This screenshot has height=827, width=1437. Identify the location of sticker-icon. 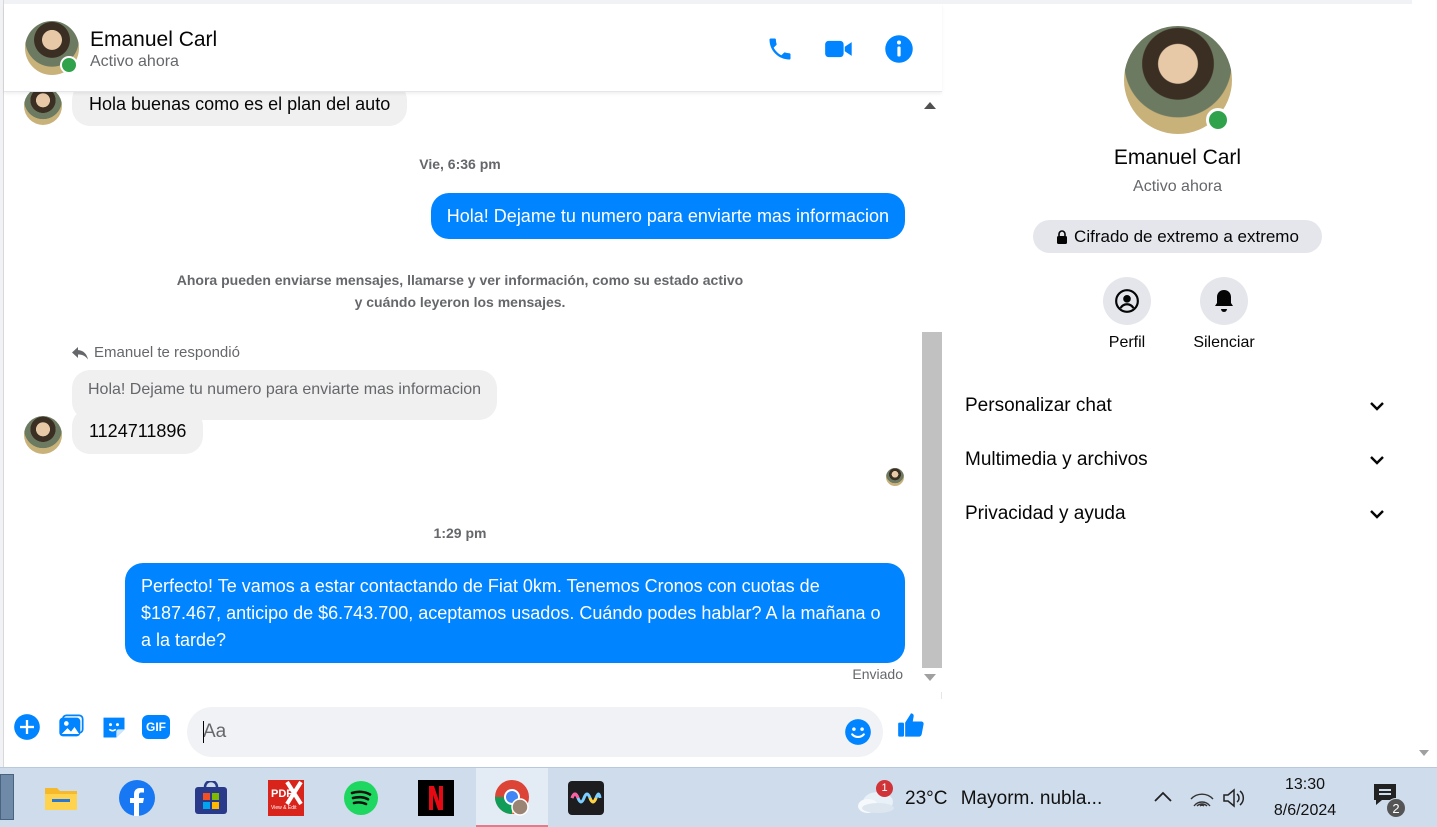
(114, 727).